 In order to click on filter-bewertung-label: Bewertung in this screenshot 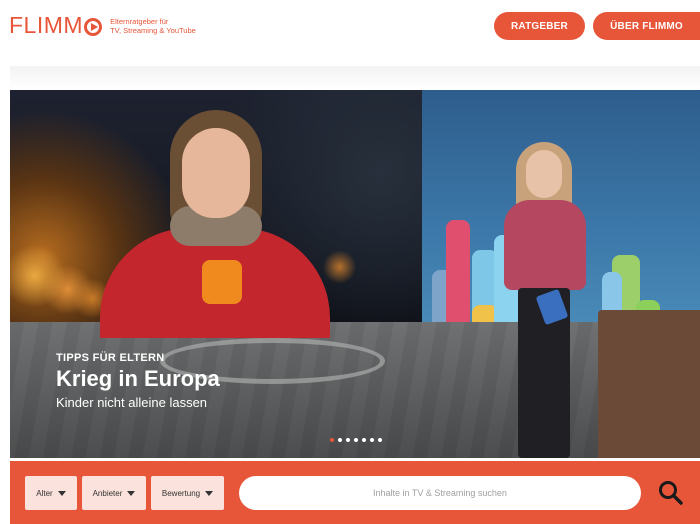, I will do `click(181, 493)`.